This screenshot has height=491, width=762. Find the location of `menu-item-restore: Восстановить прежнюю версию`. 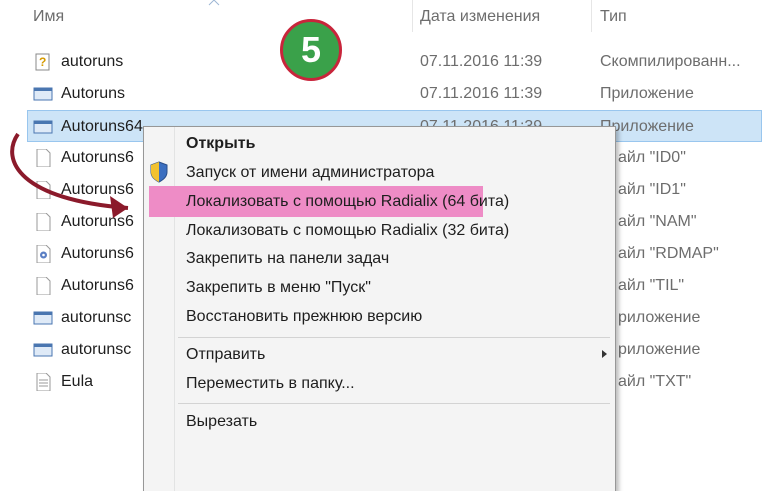

menu-item-restore: Восстановить прежнюю версию is located at coordinates (304, 317).